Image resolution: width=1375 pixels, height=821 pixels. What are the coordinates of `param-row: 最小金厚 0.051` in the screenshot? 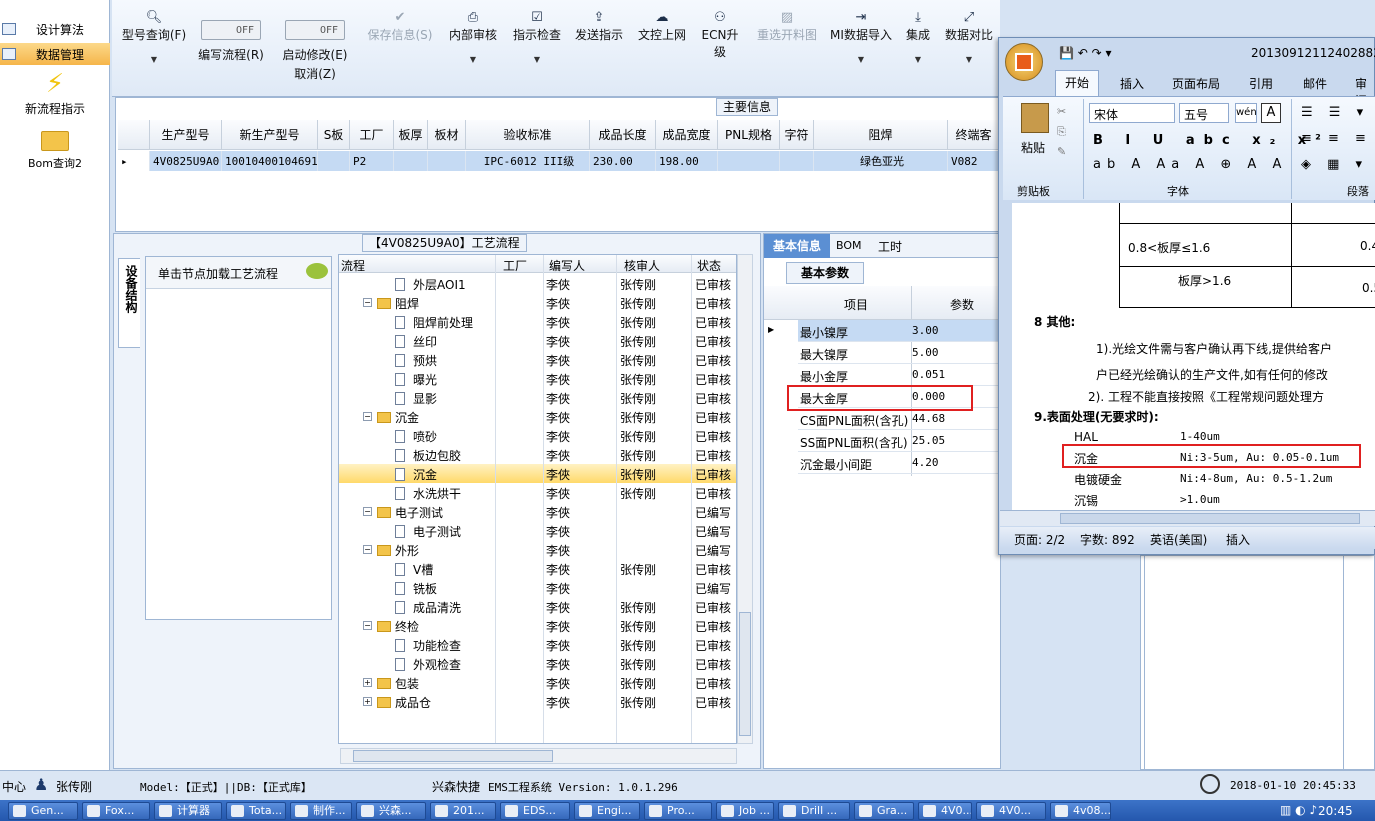 It's located at (899, 375).